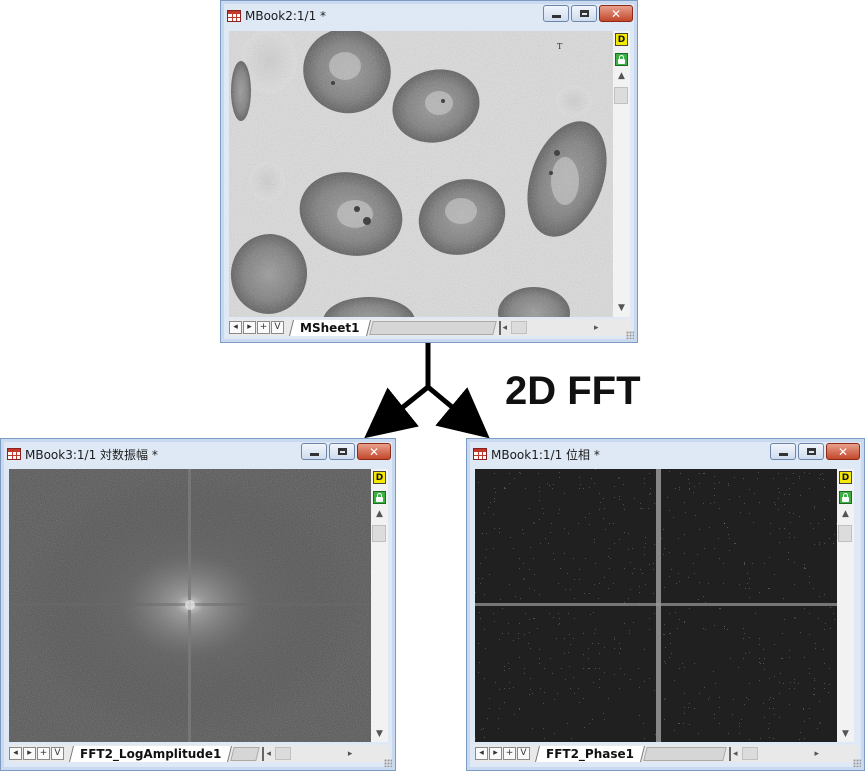 This screenshot has height=771, width=865. Describe the element at coordinates (590, 753) in the screenshot. I see `sheet-tab: FFT2_Phase1` at that location.